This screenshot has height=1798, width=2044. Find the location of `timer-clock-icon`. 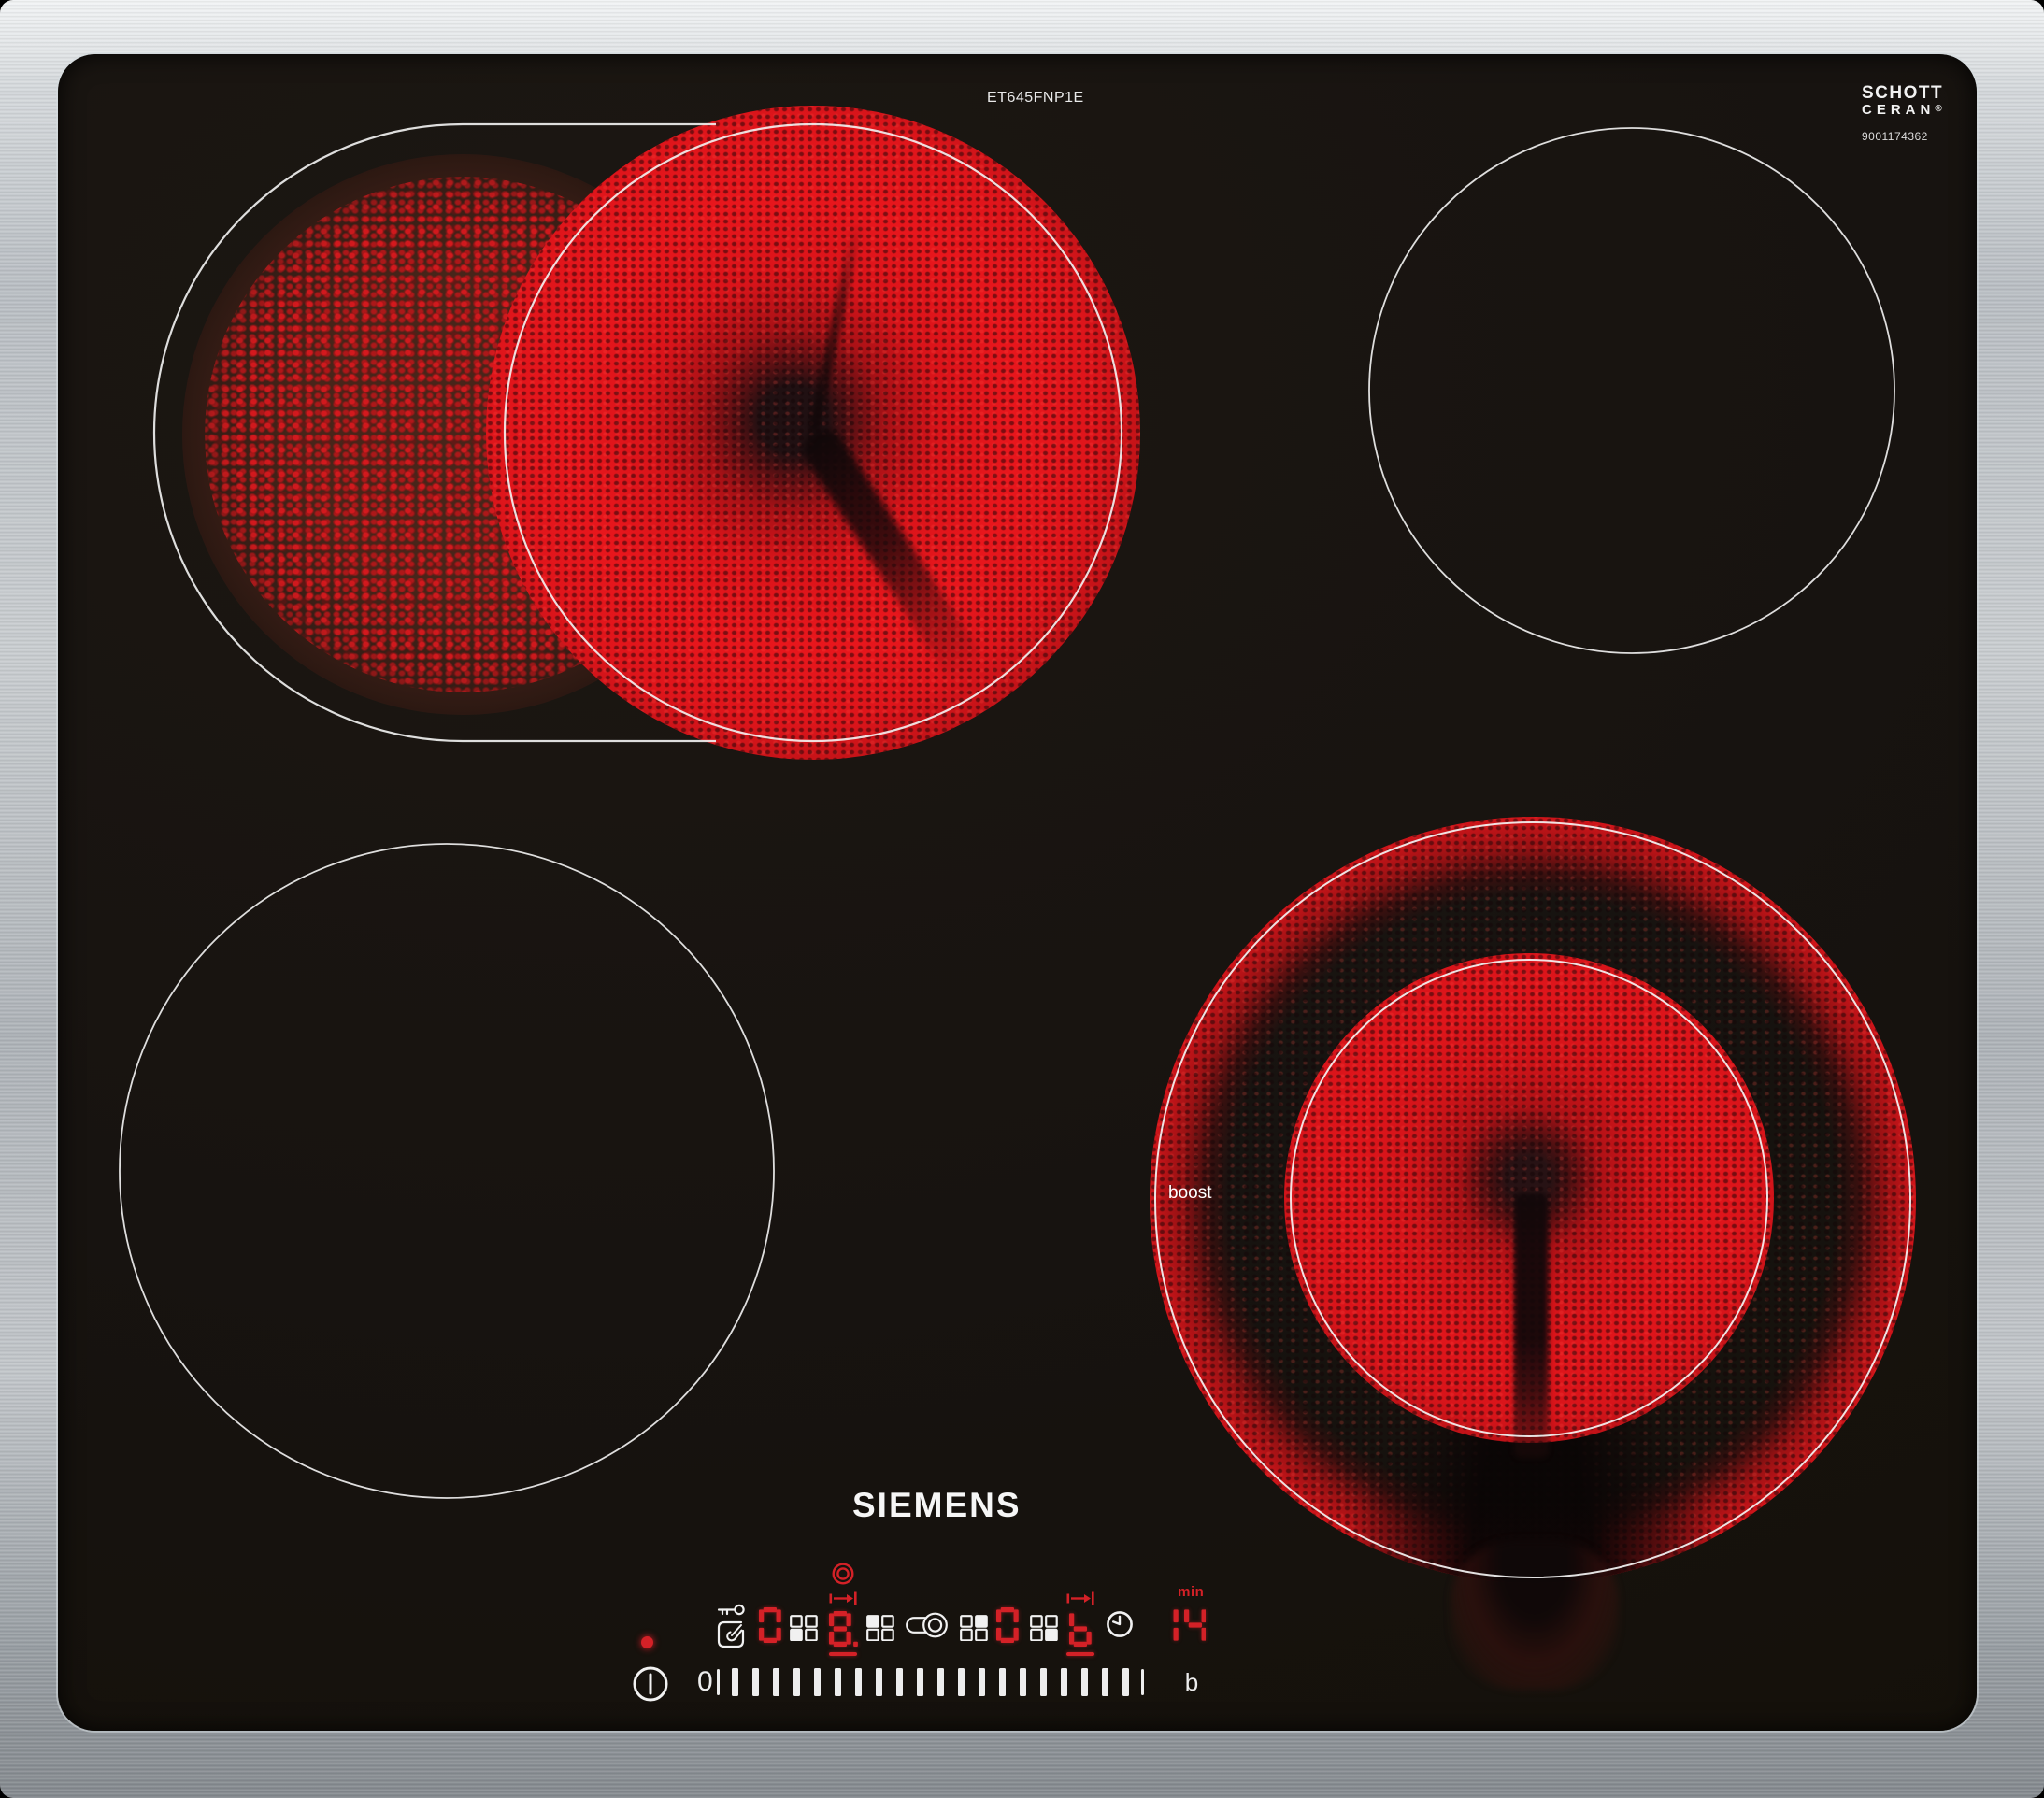

timer-clock-icon is located at coordinates (1120, 1624).